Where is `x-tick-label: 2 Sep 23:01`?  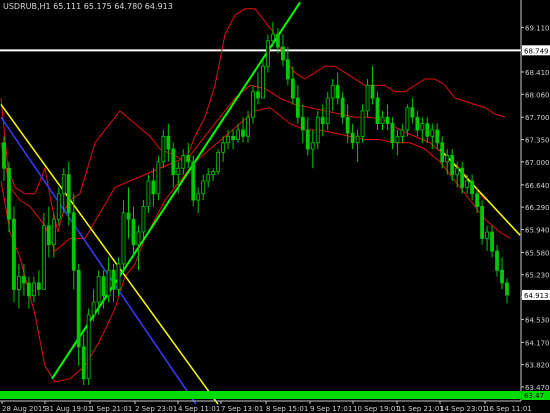
x-tick-label: 2 Sep 23:01 is located at coordinates (156, 409).